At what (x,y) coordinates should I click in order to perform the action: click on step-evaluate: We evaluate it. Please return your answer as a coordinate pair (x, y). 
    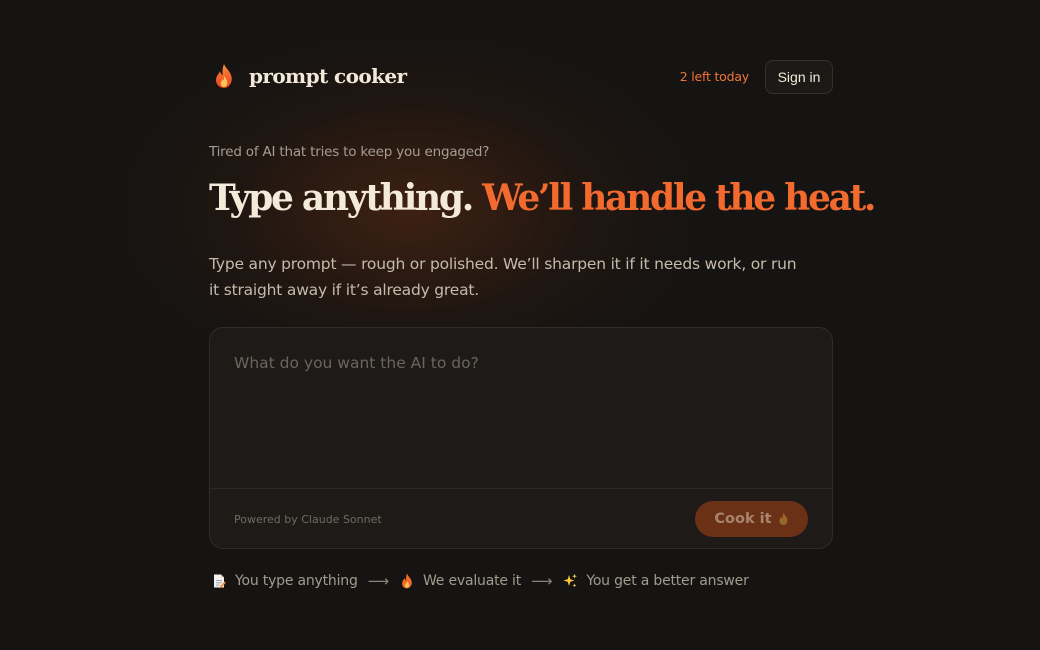
    Looking at the image, I should click on (460, 581).